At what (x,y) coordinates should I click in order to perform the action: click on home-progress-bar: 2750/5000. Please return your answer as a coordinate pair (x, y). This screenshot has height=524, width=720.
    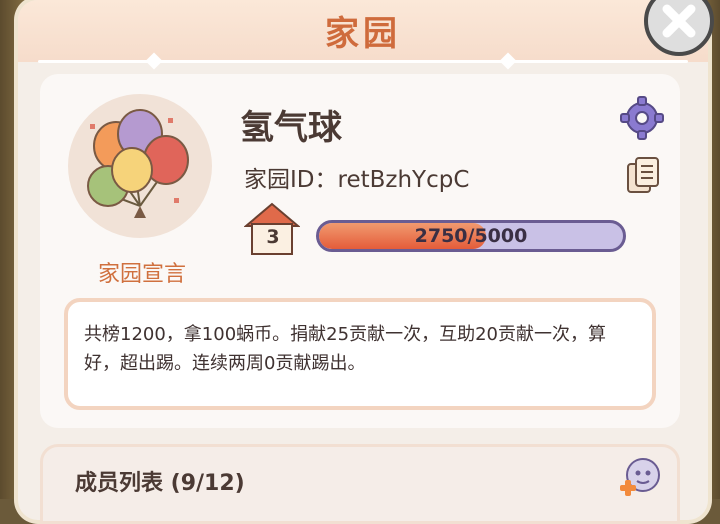
    Looking at the image, I should click on (471, 236).